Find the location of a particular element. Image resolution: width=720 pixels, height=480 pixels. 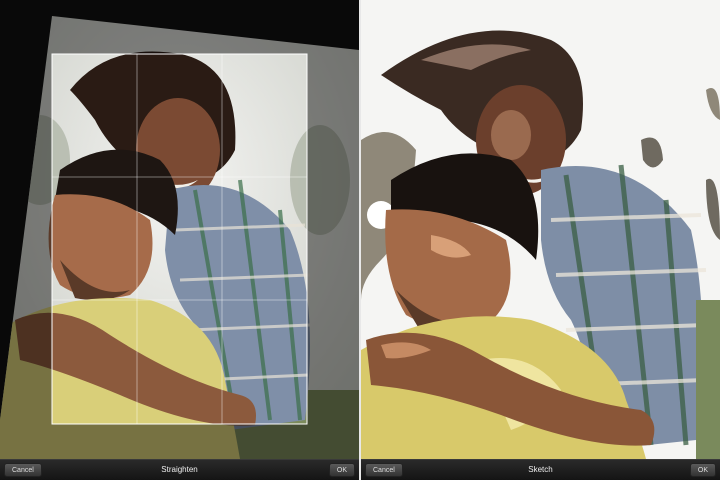

tool-title: Sketch is located at coordinates (540, 469).